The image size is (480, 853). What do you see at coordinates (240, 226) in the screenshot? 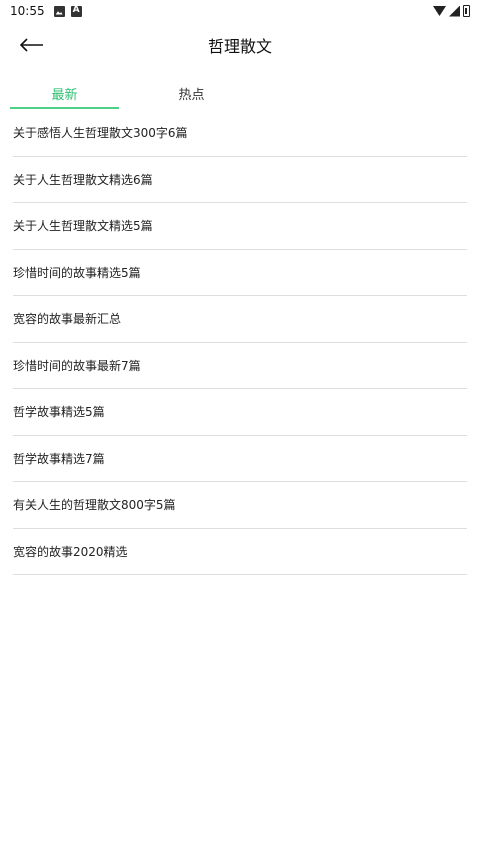
I see `list-item: 关于人生哲理散文精选5篇` at bounding box center [240, 226].